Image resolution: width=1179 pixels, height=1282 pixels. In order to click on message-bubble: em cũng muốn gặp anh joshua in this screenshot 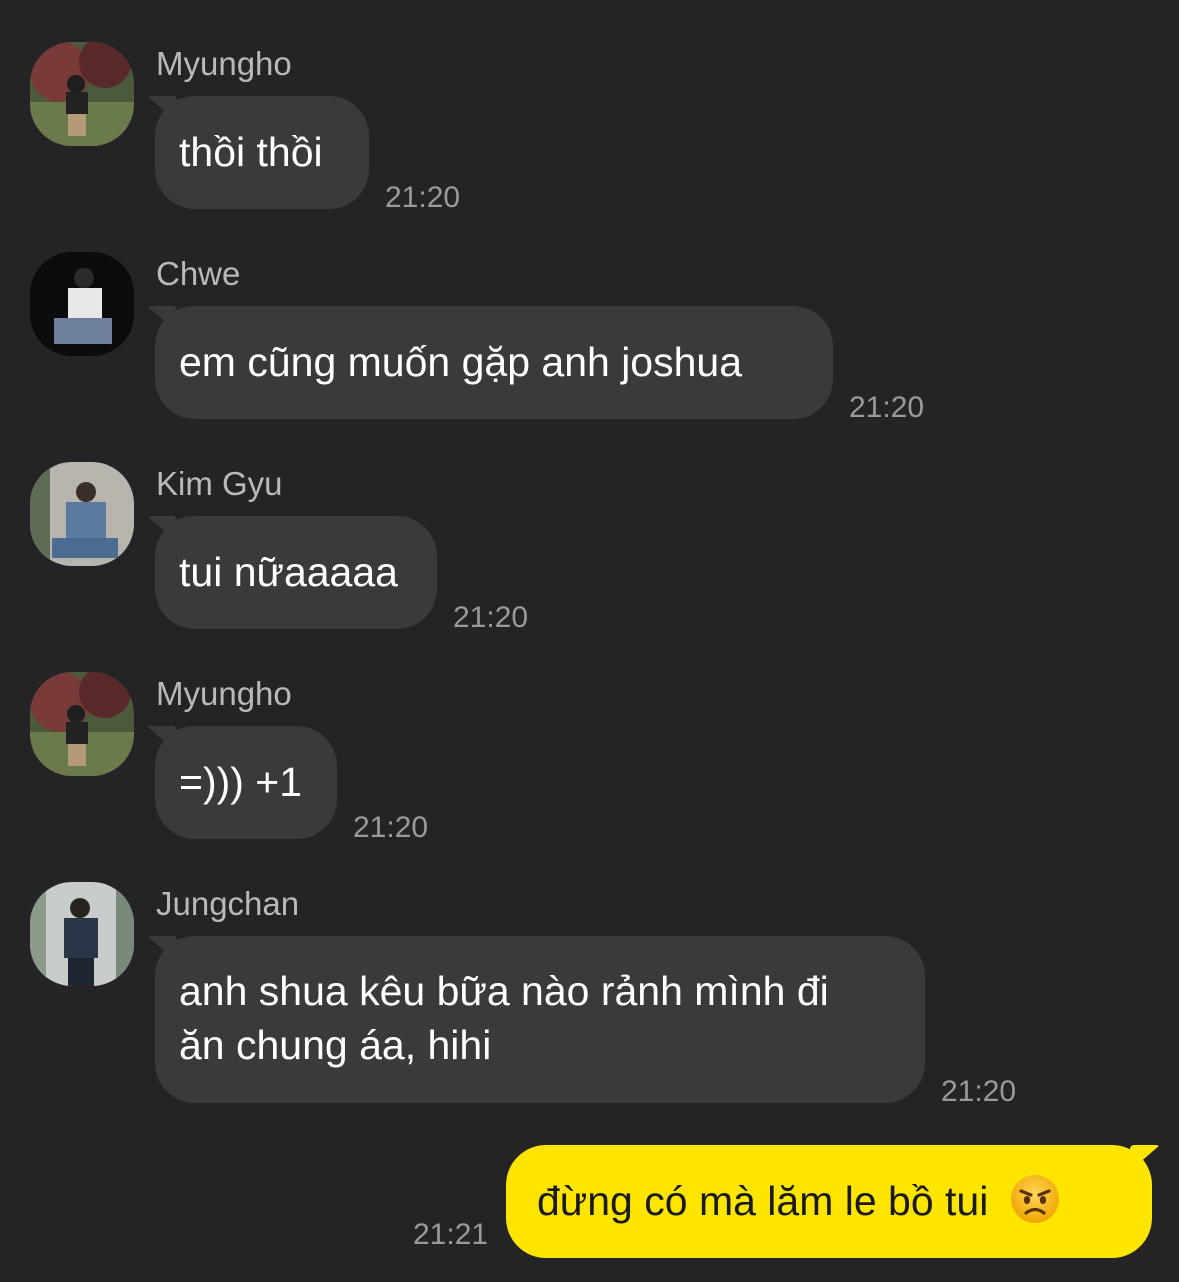, I will do `click(494, 362)`.